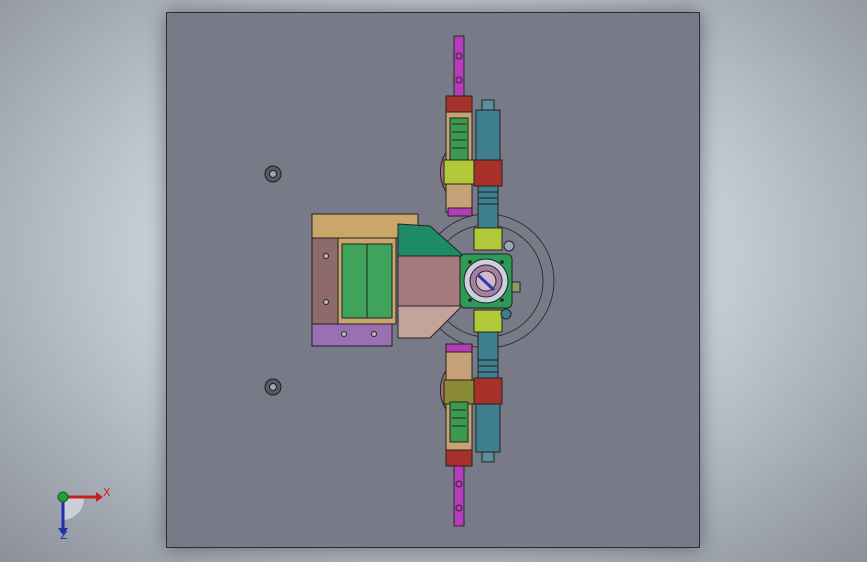  I want to click on mount-screw-top, so click(273, 174).